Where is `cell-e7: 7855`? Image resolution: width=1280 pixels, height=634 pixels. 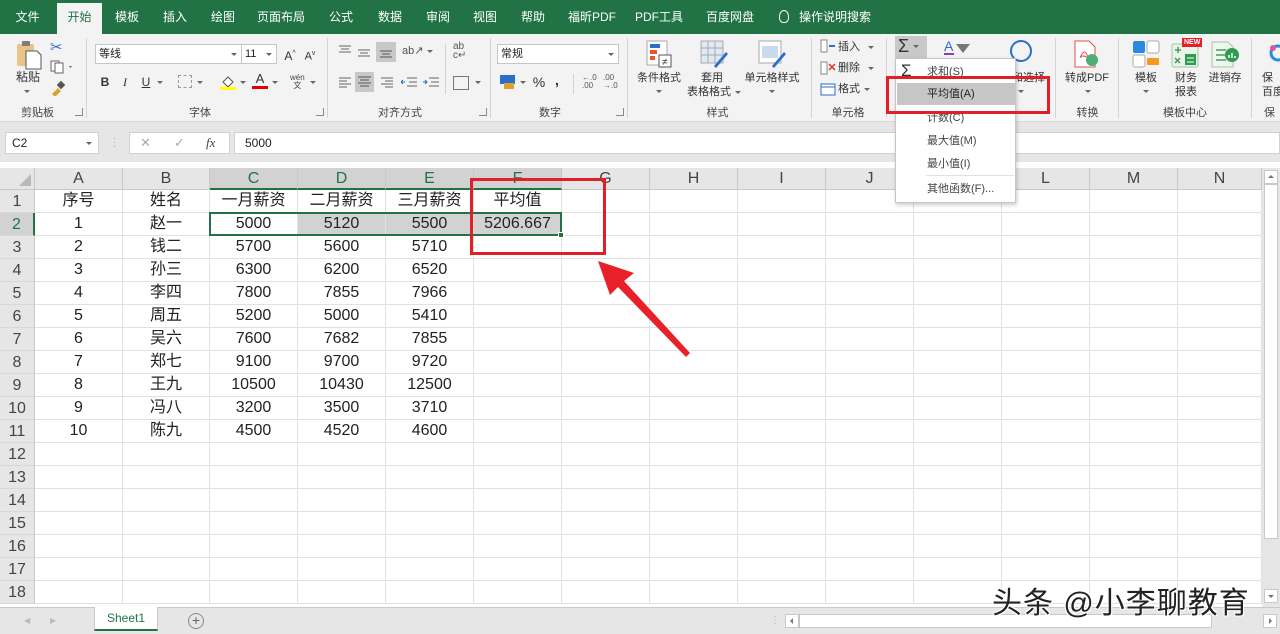
cell-e7: 7855 is located at coordinates (430, 339).